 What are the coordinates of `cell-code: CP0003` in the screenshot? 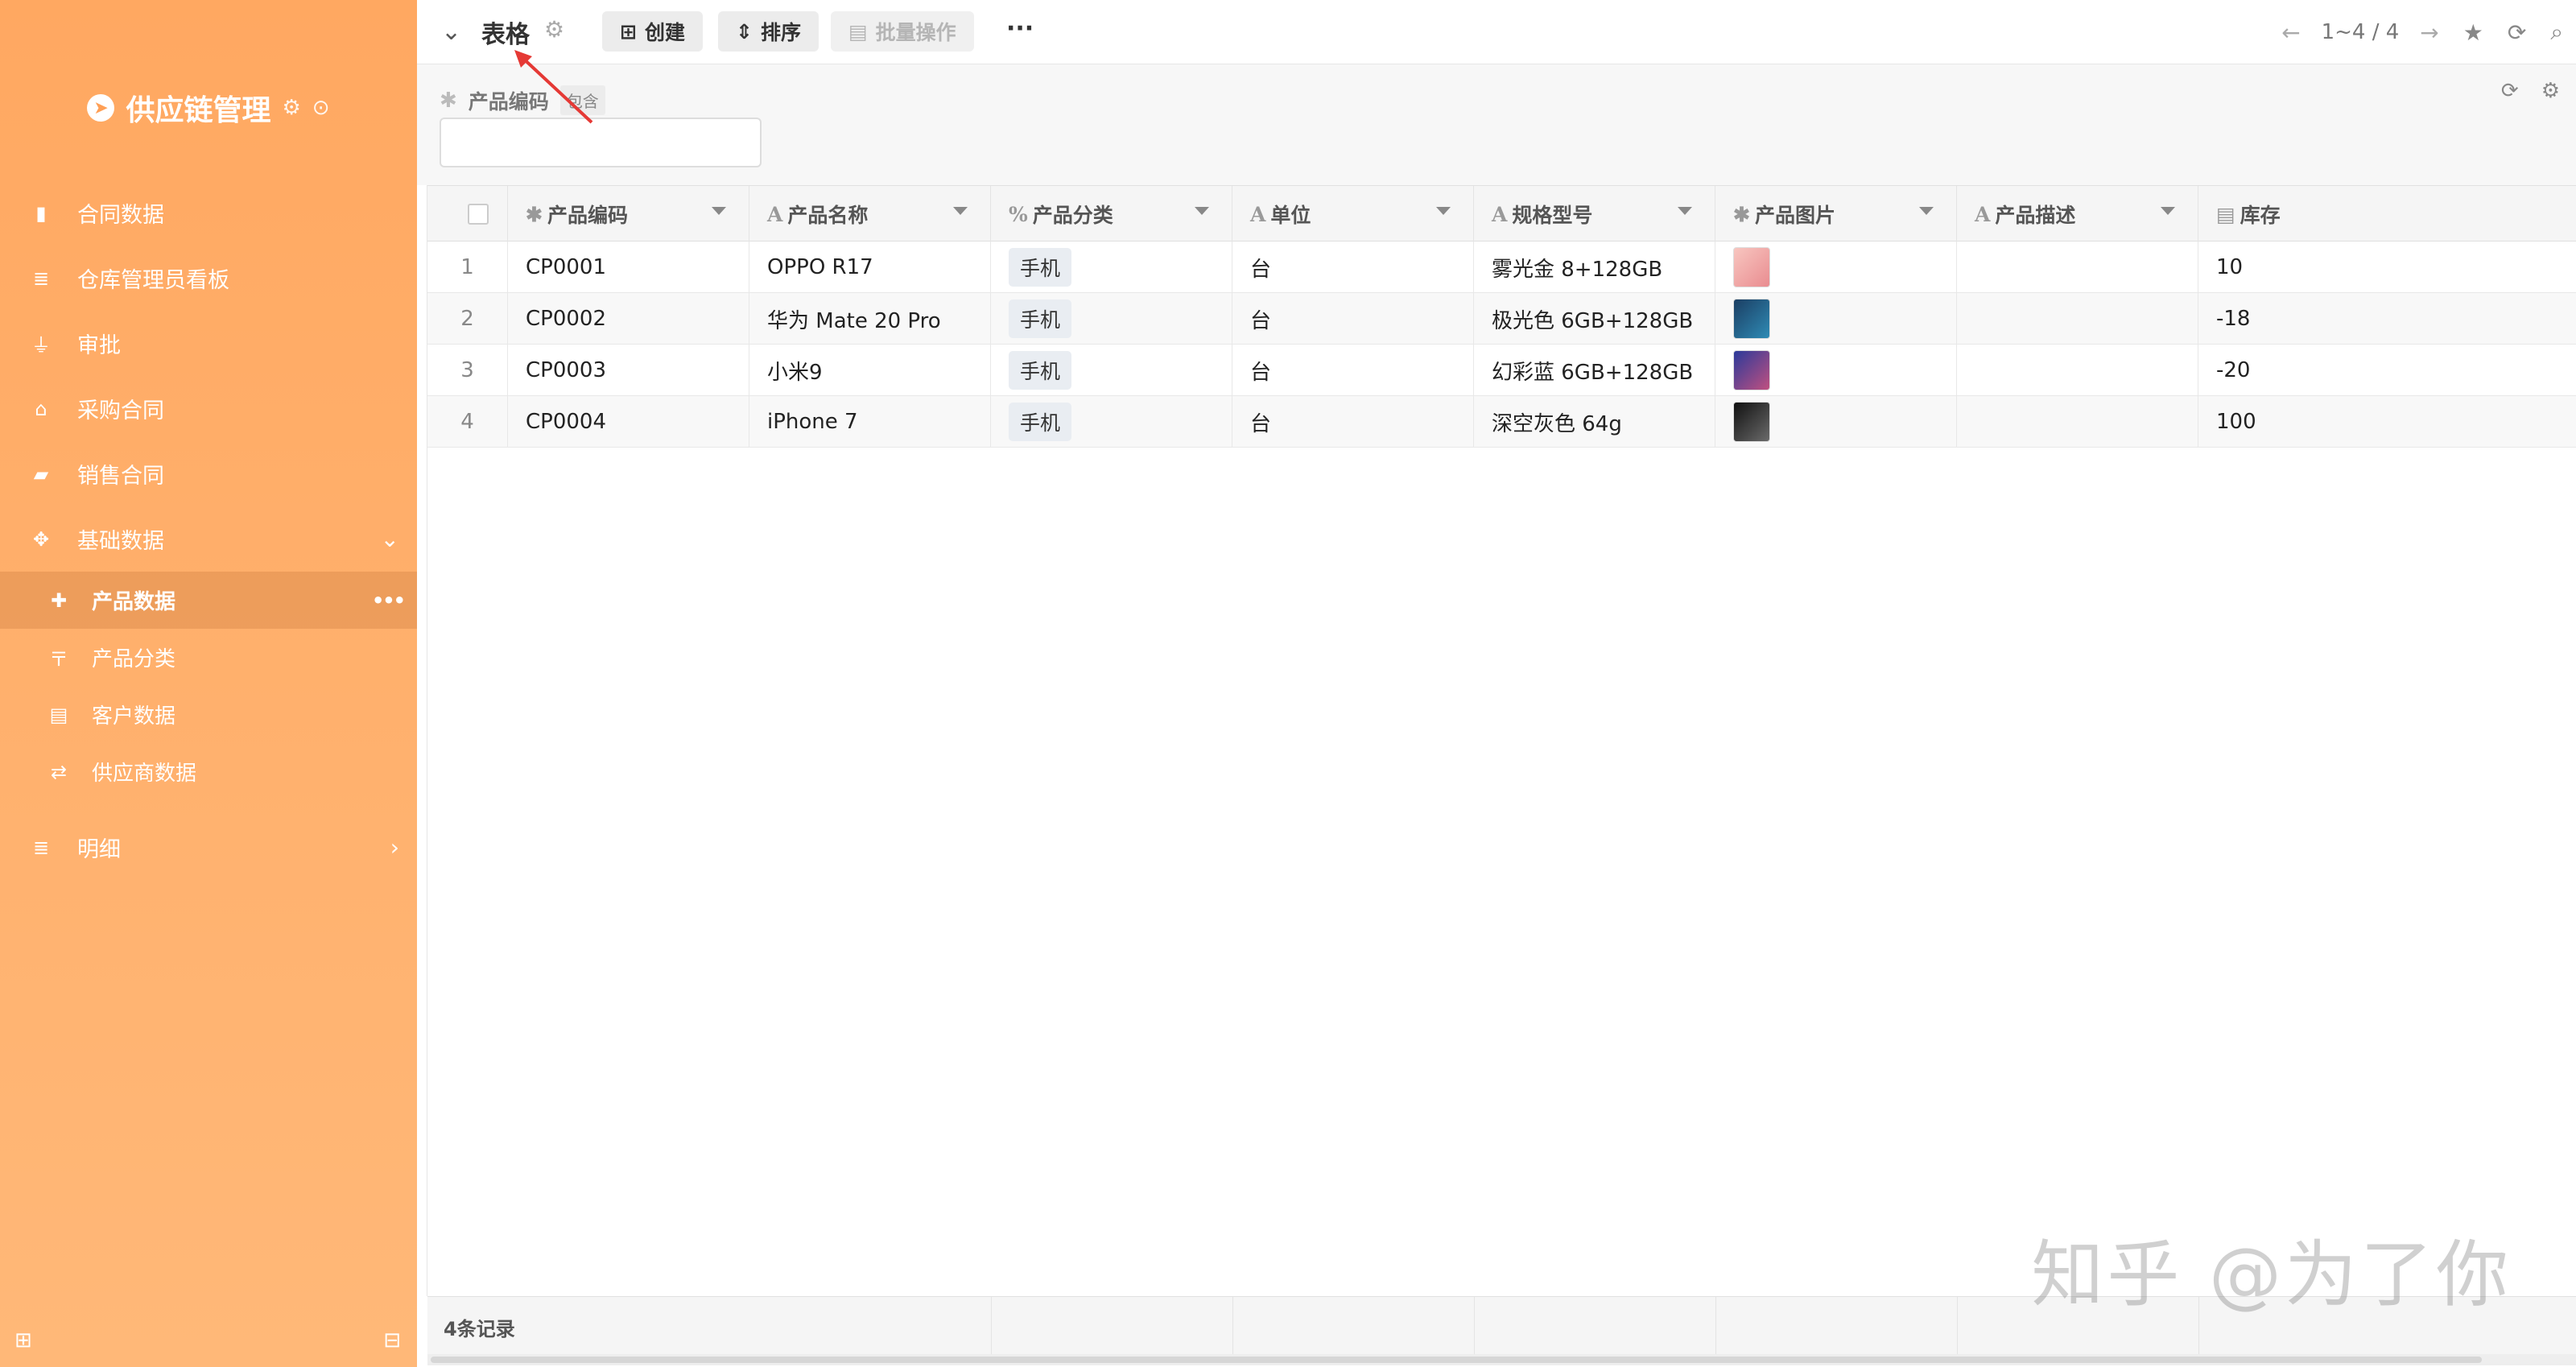 It's located at (628, 370).